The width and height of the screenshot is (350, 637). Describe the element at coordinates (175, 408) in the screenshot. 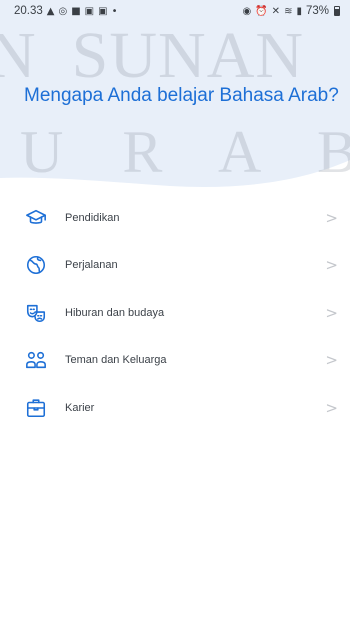

I see `option-karier: Karier >` at that location.